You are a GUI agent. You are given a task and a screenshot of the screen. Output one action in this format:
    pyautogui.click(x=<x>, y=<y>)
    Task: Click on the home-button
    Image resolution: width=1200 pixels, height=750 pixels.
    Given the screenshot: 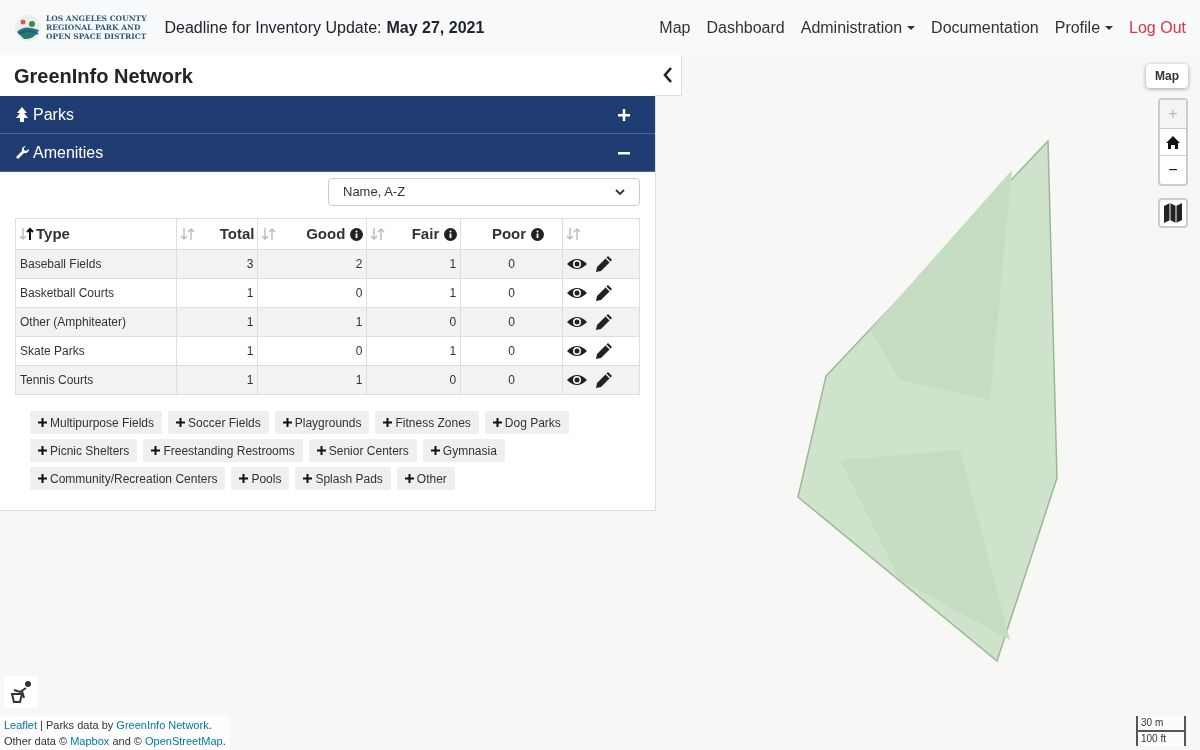 What is the action you would take?
    pyautogui.click(x=1173, y=142)
    